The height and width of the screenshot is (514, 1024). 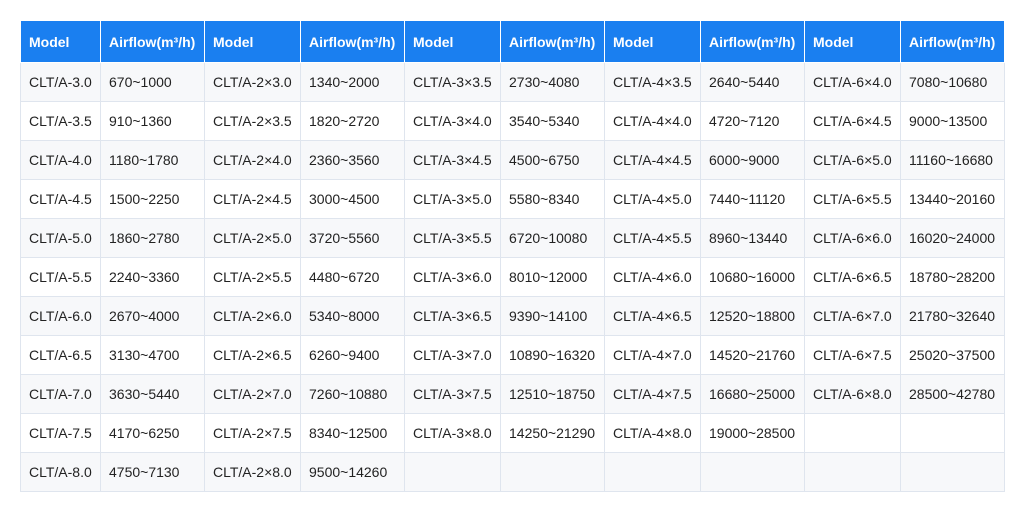 I want to click on model-cell: CLT/A-4×7.0, so click(x=652, y=355).